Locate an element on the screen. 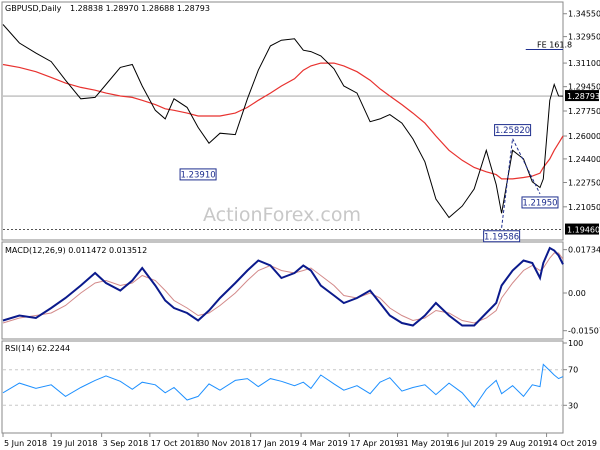 The height and width of the screenshot is (450, 600). macd-tick-label: -0.015079 is located at coordinates (584, 331).